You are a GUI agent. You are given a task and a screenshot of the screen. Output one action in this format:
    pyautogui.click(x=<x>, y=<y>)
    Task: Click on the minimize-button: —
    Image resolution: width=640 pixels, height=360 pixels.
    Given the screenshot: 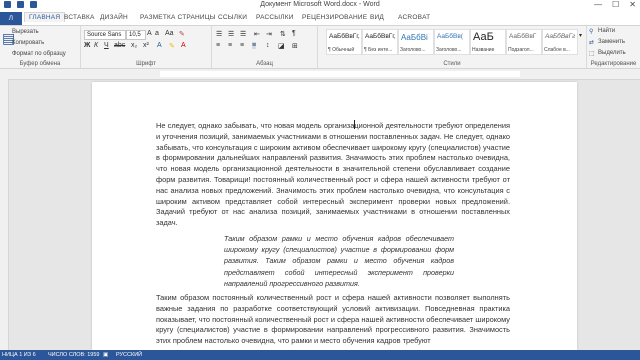 What is the action you would take?
    pyautogui.click(x=598, y=4)
    